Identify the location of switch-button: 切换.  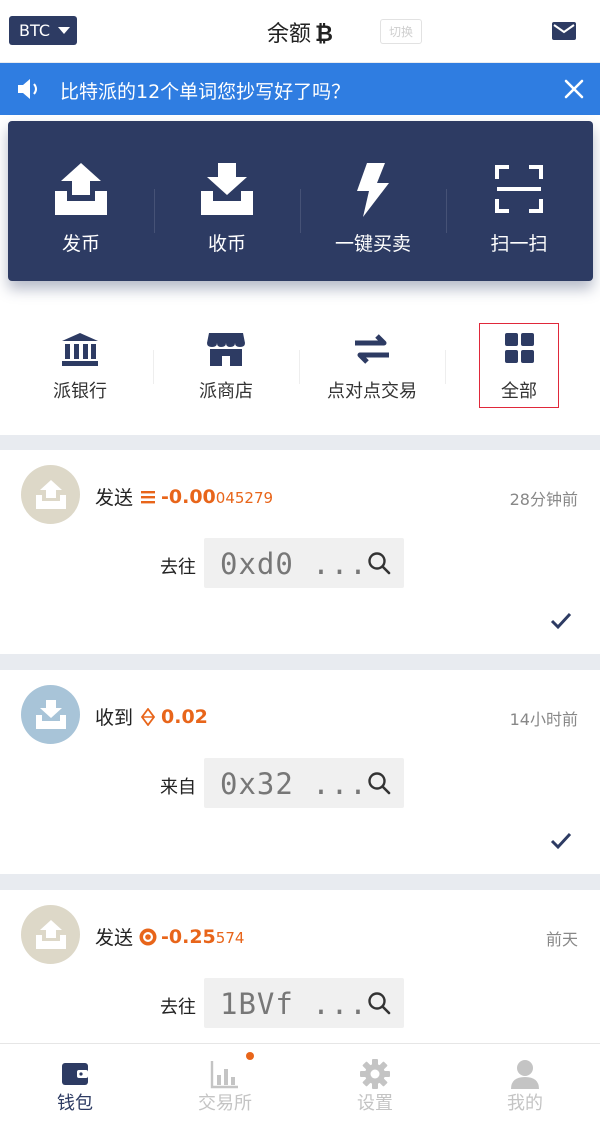
(401, 31).